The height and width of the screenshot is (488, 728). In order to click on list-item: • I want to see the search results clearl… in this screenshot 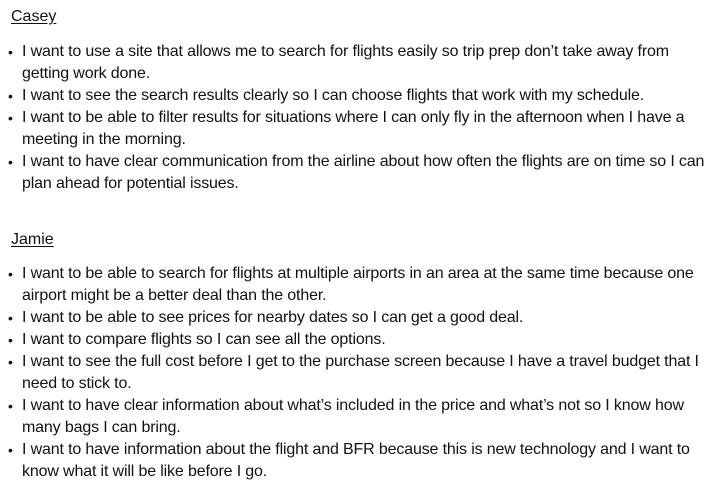, I will do `click(360, 96)`.